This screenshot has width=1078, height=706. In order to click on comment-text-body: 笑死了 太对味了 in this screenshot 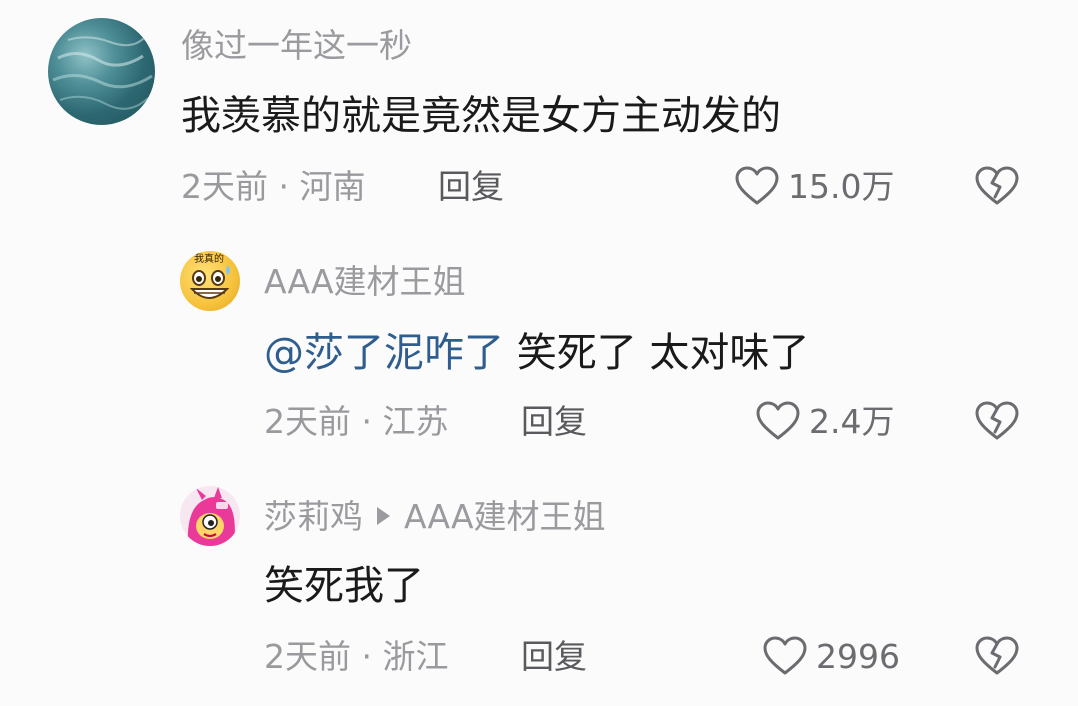, I will do `click(657, 353)`.